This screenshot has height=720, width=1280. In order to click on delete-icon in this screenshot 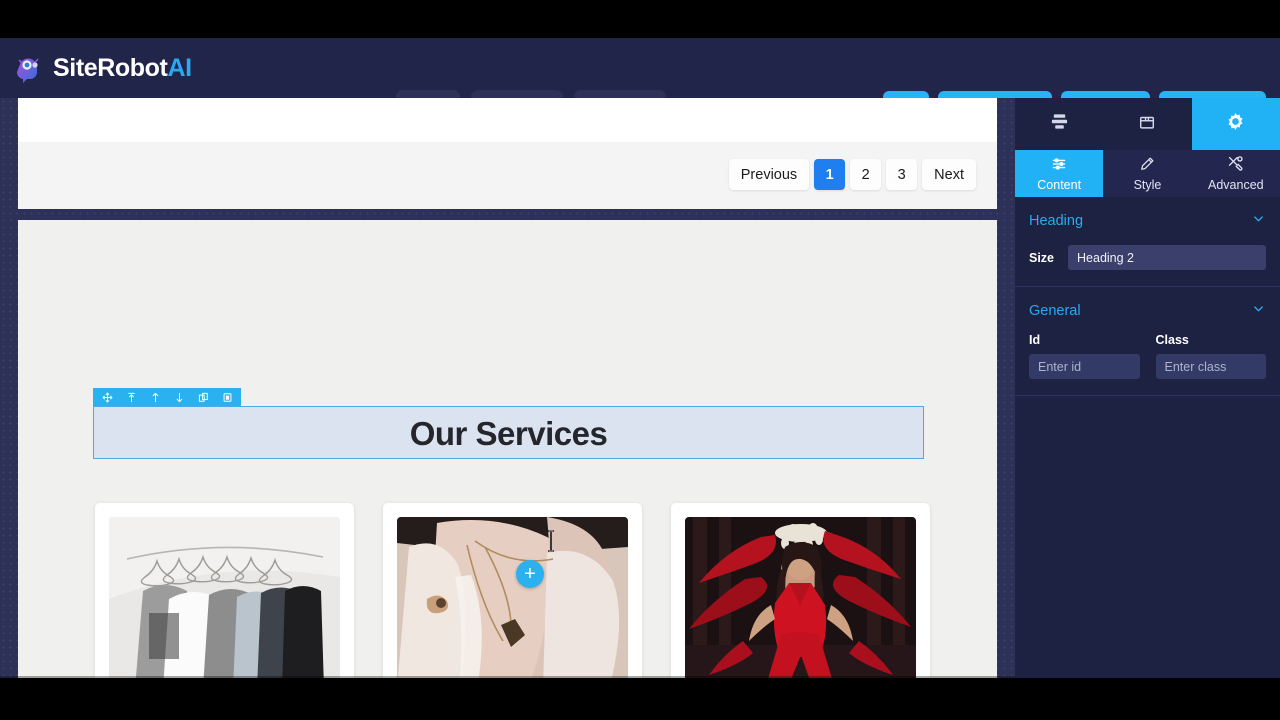, I will do `click(227, 397)`.